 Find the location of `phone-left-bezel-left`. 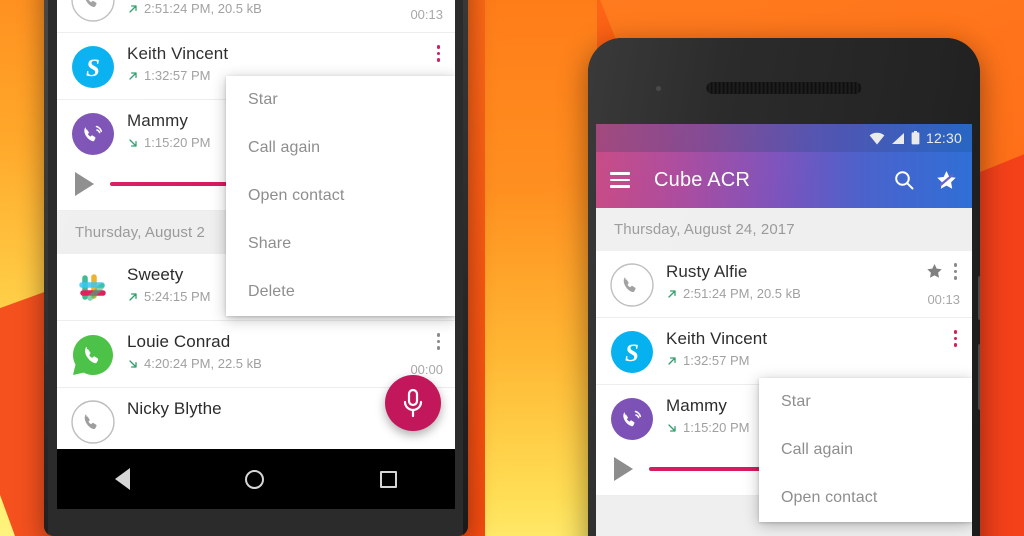

phone-left-bezel-left is located at coordinates (46, 268).